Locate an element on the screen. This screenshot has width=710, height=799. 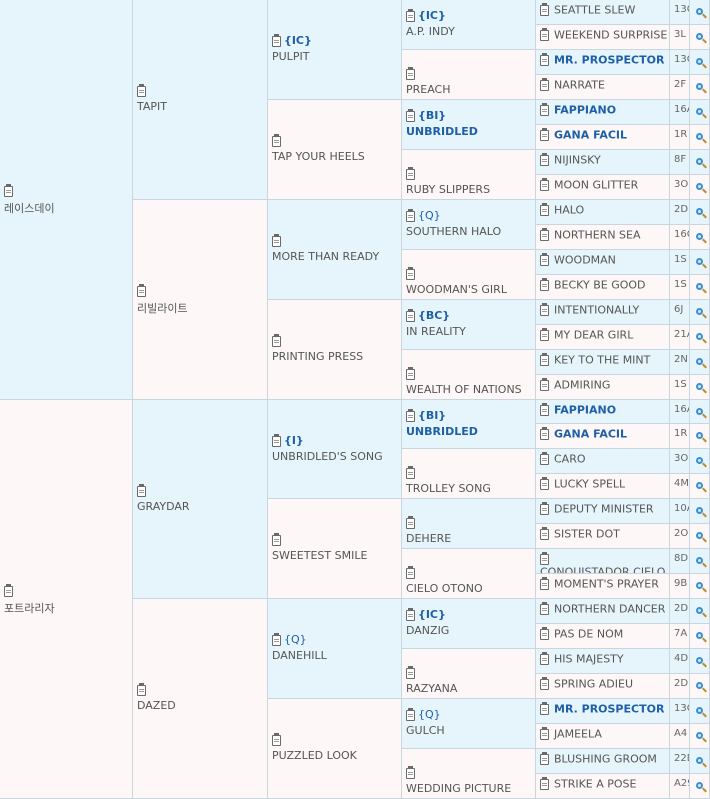
horse-cell-gen4: CIELO OTONO is located at coordinates (469, 574).